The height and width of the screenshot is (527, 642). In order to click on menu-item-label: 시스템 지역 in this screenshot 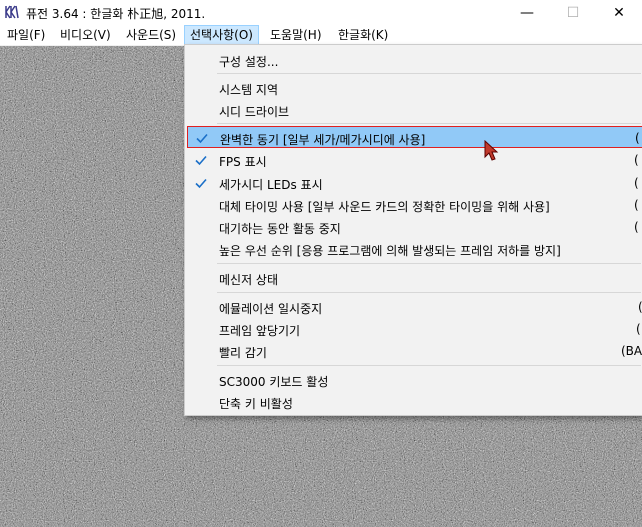, I will do `click(249, 90)`.